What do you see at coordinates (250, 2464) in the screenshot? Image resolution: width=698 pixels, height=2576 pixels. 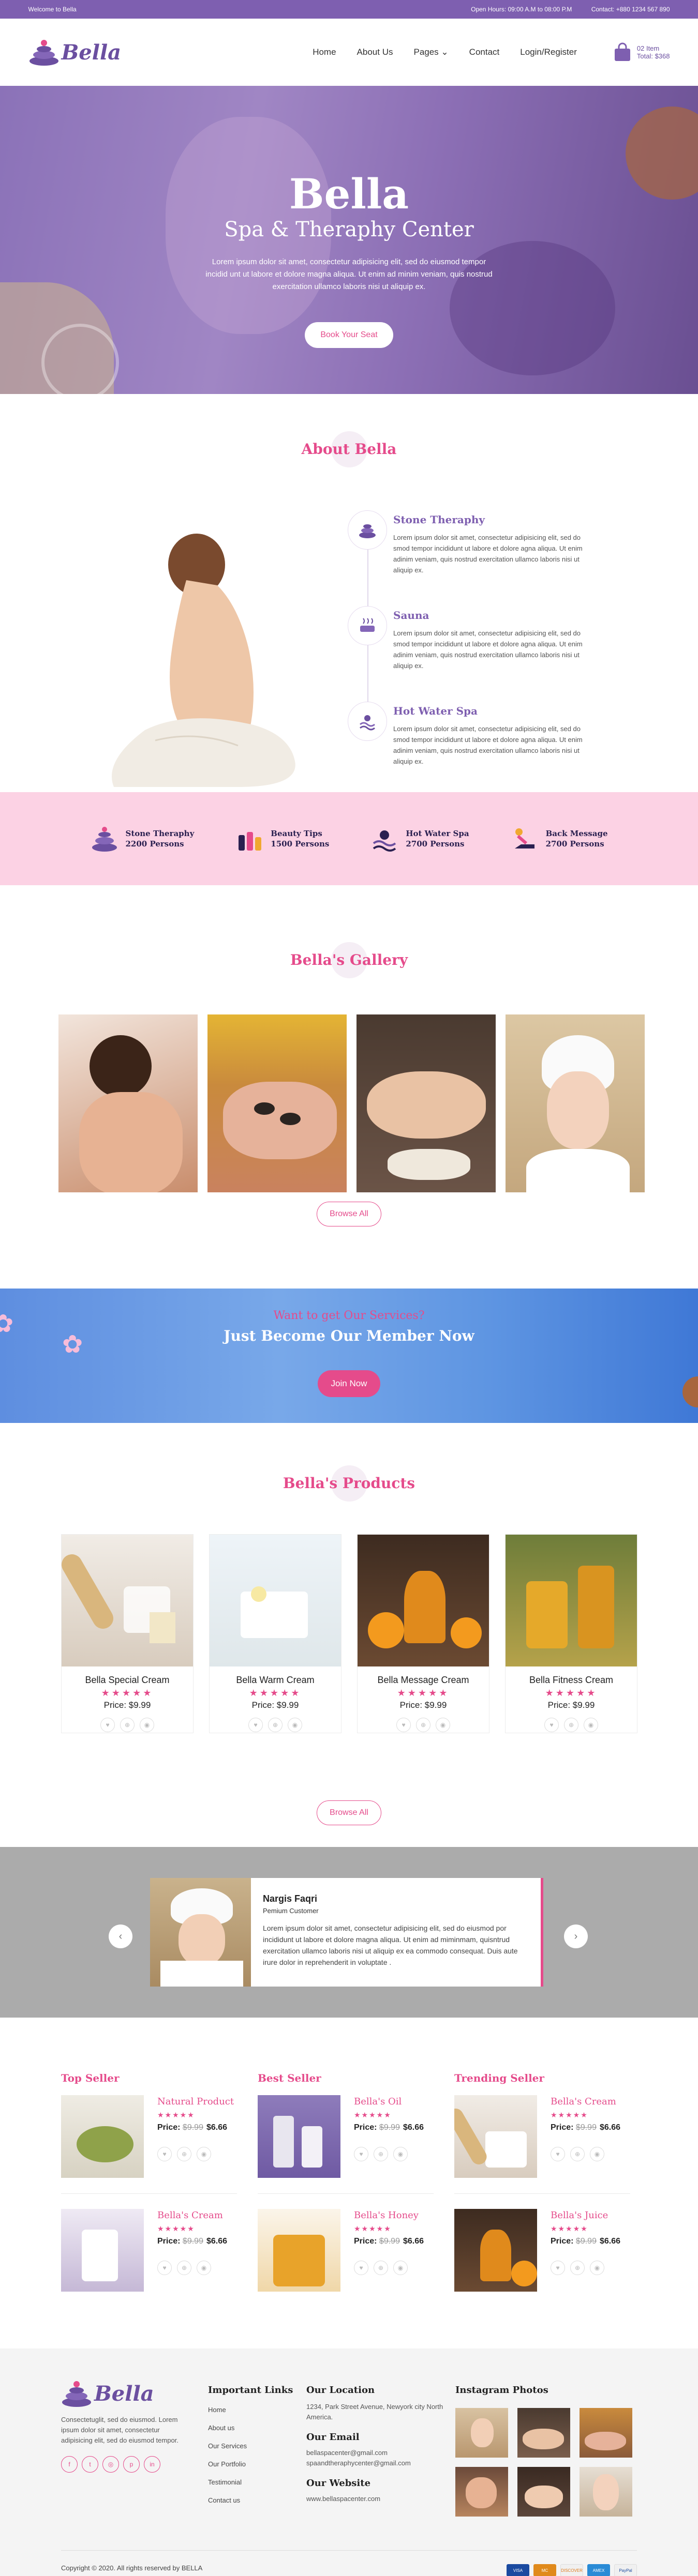 I see `footer-link-portfolio: Our Portfolio` at bounding box center [250, 2464].